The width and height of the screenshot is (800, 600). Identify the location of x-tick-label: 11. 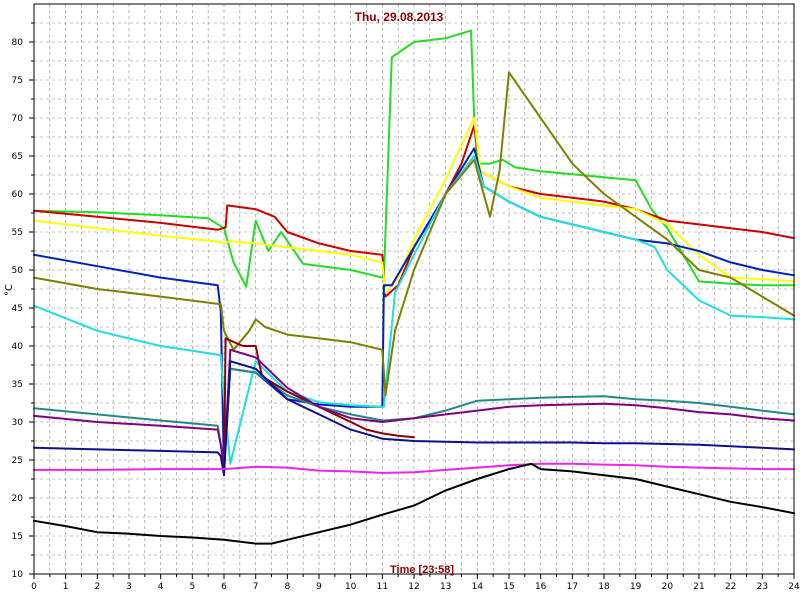
(382, 587).